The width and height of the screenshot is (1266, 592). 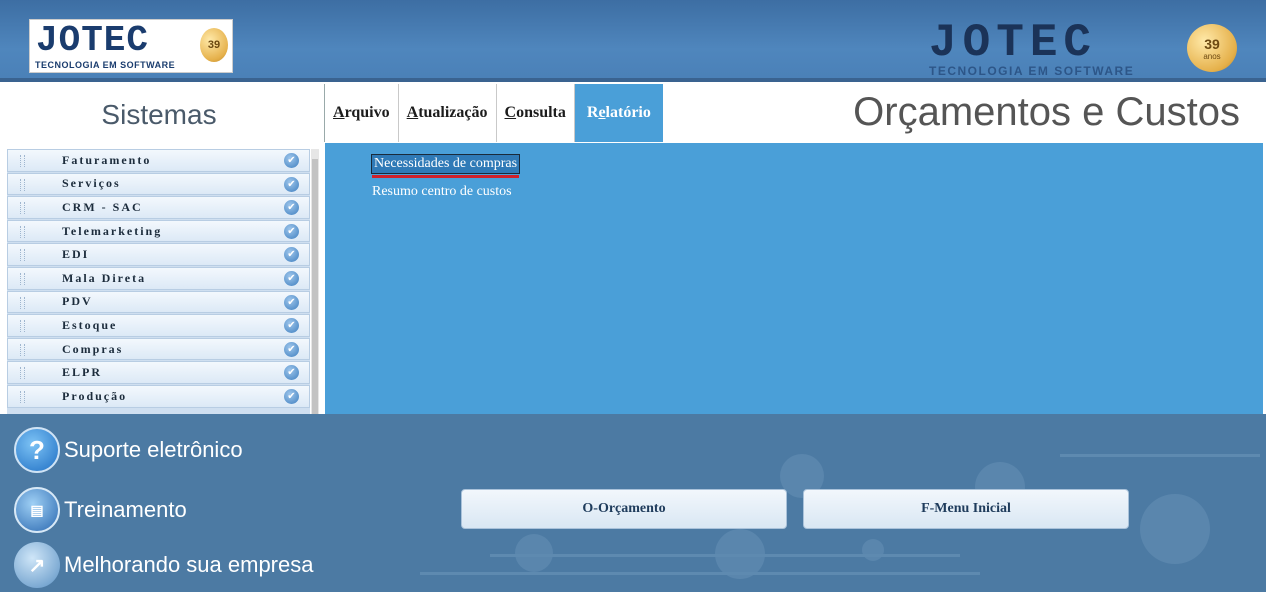 What do you see at coordinates (37, 450) in the screenshot?
I see `help-icon: ?` at bounding box center [37, 450].